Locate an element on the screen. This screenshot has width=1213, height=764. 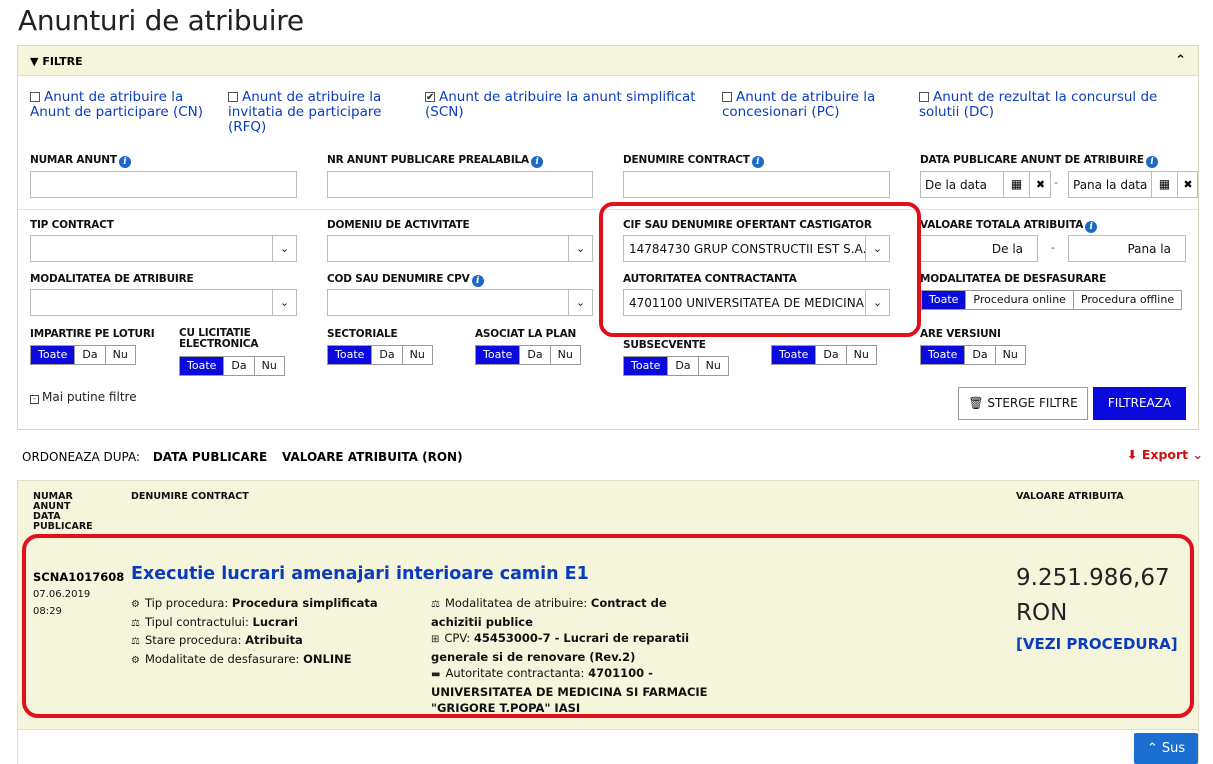
toggle-online: Procedura online is located at coordinates (1019, 300).